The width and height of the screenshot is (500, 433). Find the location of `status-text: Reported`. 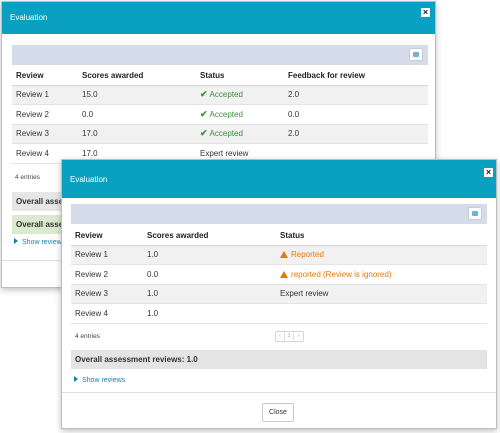

status-text: Reported is located at coordinates (307, 255).